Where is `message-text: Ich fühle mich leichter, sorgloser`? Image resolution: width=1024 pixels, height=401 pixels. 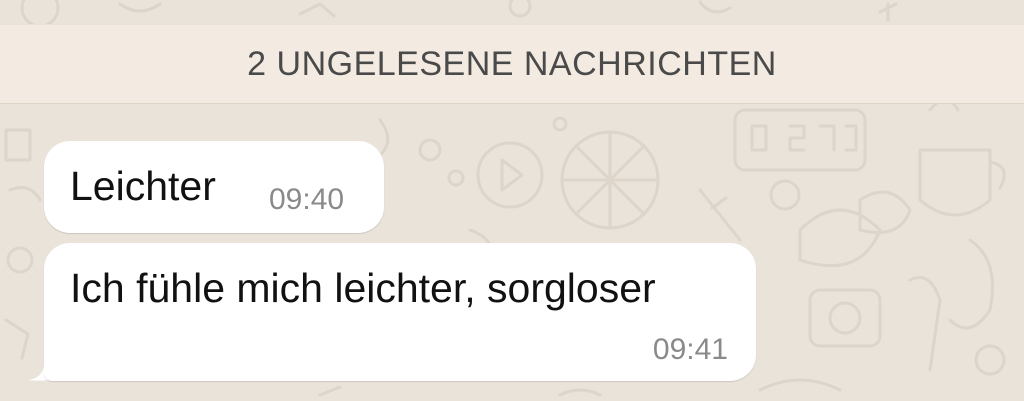 message-text: Ich fühle mich leichter, sorgloser is located at coordinates (363, 288).